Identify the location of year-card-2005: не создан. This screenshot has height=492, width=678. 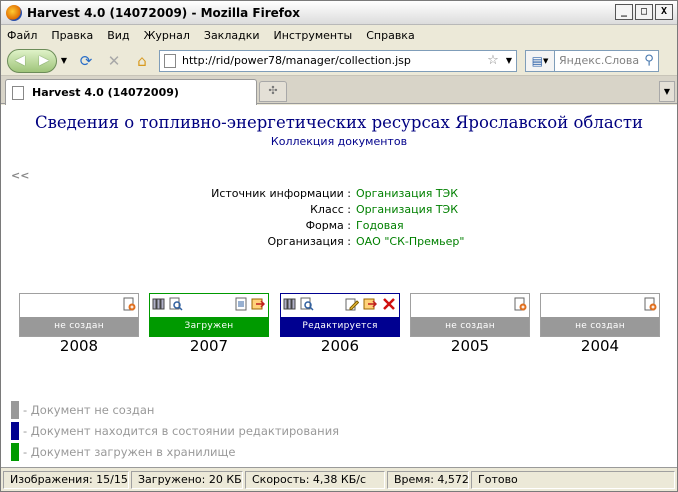
(470, 315).